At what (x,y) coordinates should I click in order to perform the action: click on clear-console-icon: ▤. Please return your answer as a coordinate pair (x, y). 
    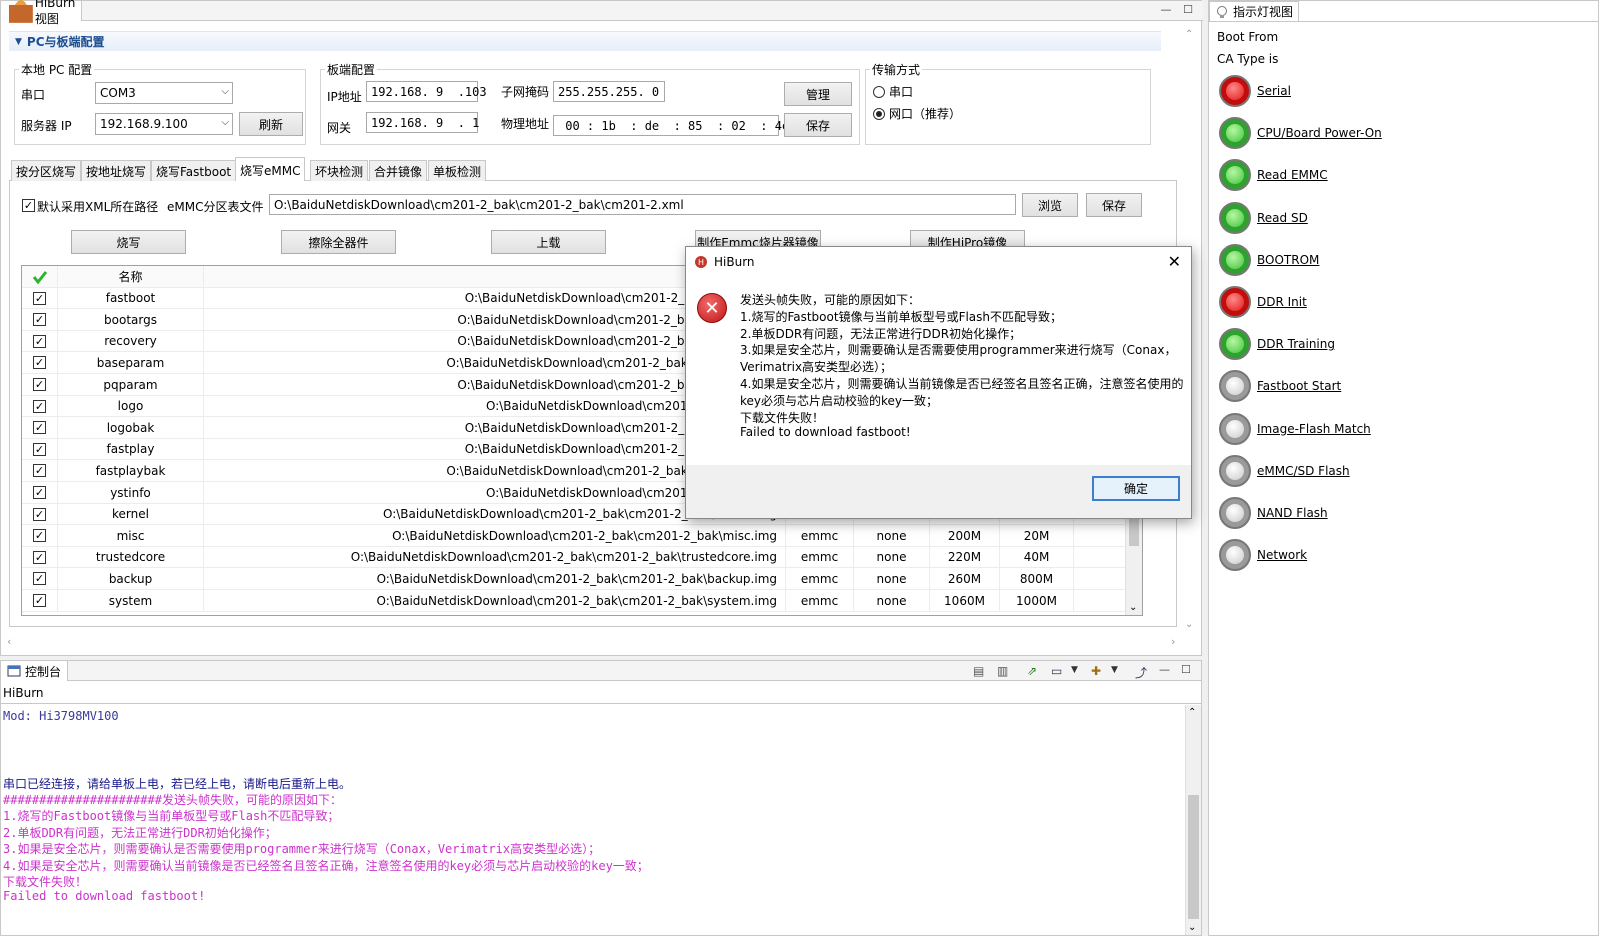
    Looking at the image, I should click on (978, 671).